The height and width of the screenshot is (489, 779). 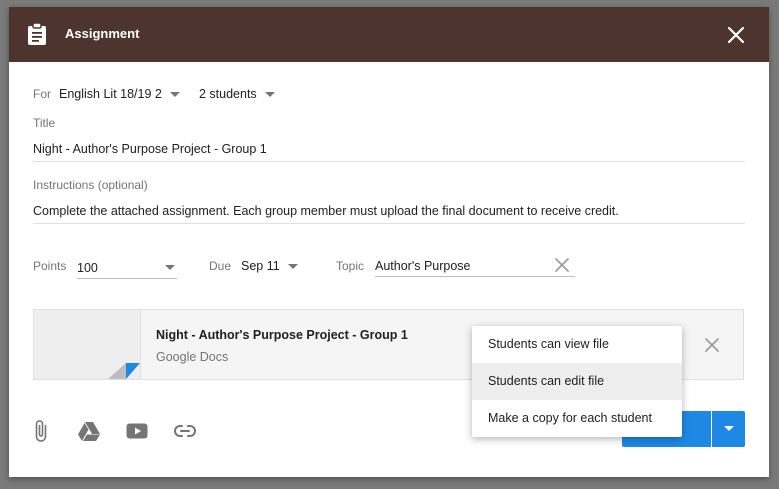 What do you see at coordinates (37, 34) in the screenshot?
I see `clipboard-icon` at bounding box center [37, 34].